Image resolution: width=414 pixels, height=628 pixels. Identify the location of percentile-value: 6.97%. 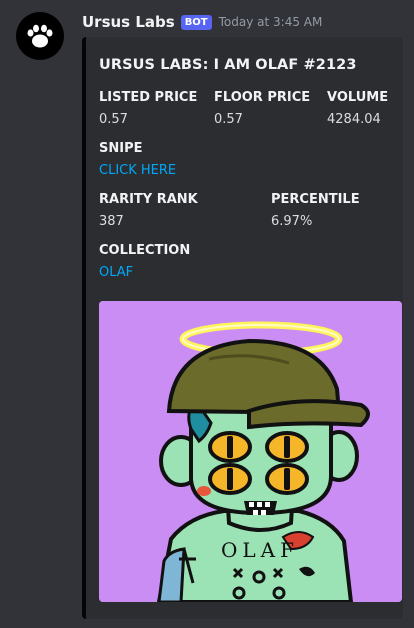
(292, 221).